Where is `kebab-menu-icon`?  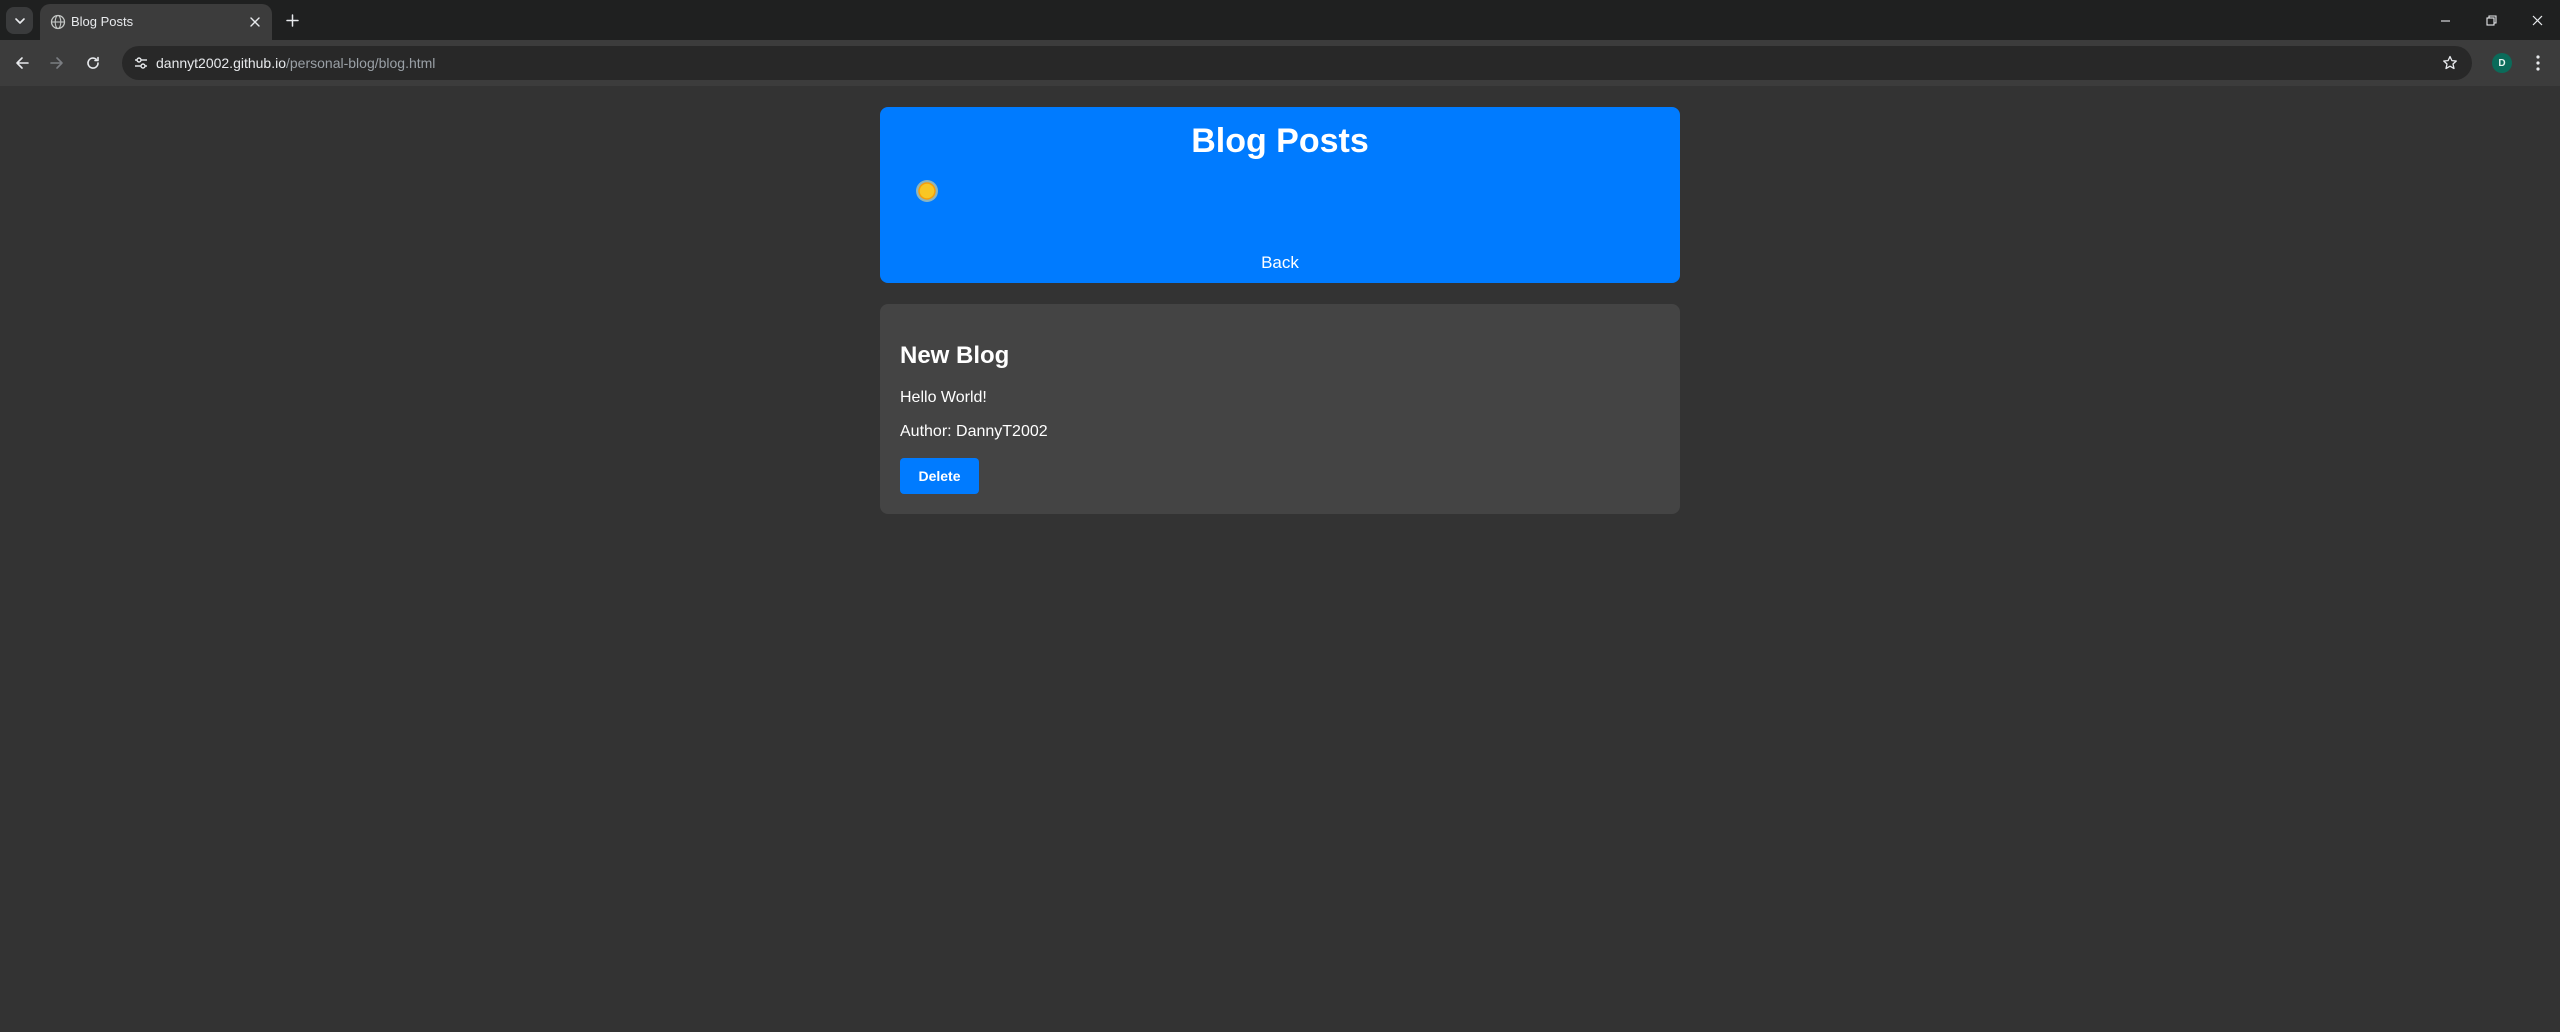
kebab-menu-icon is located at coordinates (2538, 63).